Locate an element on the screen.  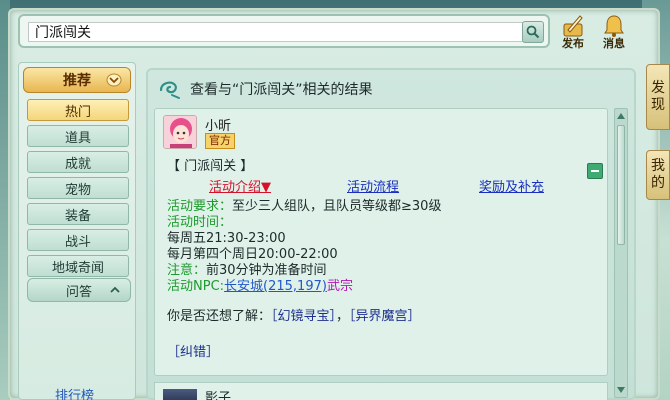
flow-link: 活动流程 is located at coordinates (373, 188).